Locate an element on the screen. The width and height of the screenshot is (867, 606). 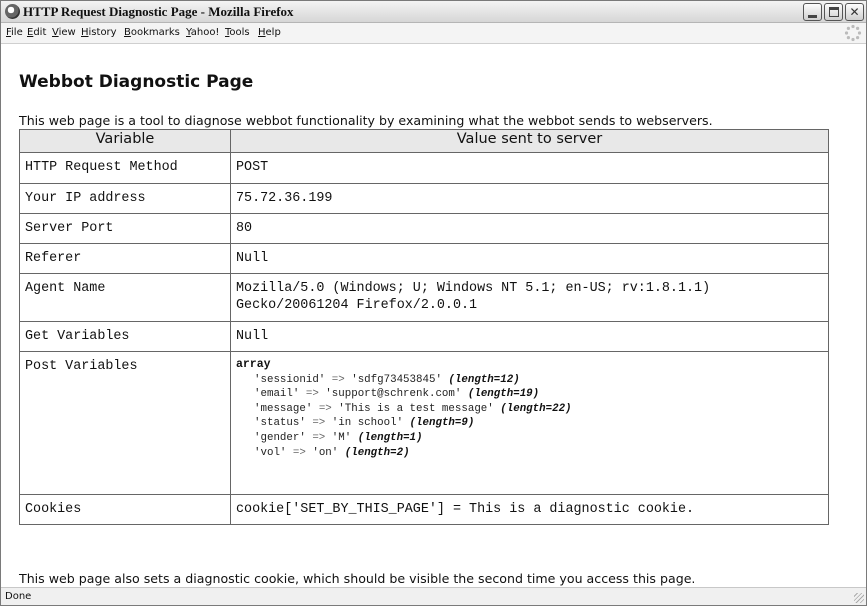
variable-cell: Agent Name is located at coordinates (125, 297).